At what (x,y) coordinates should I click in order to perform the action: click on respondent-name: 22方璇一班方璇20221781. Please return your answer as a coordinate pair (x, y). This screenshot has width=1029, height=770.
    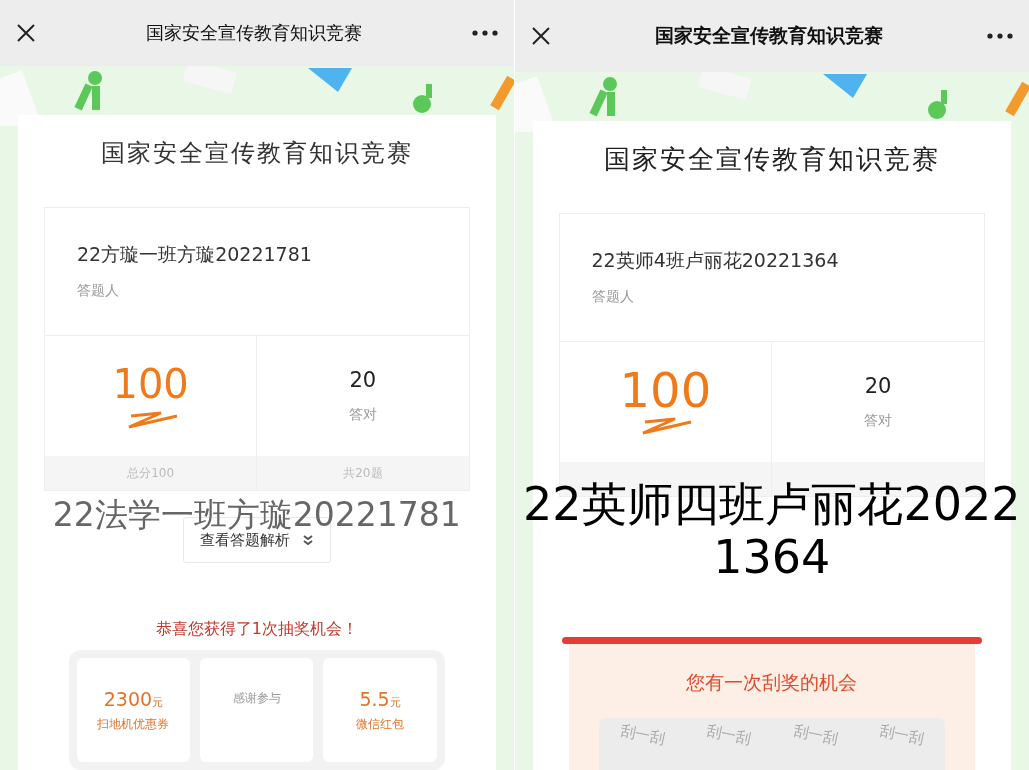
    Looking at the image, I should click on (195, 254).